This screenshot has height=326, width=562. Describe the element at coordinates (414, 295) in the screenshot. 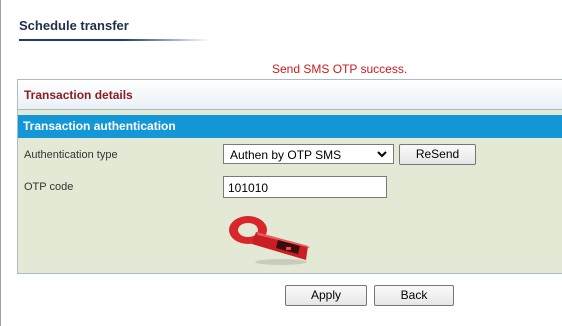

I see `back-button: Back` at that location.